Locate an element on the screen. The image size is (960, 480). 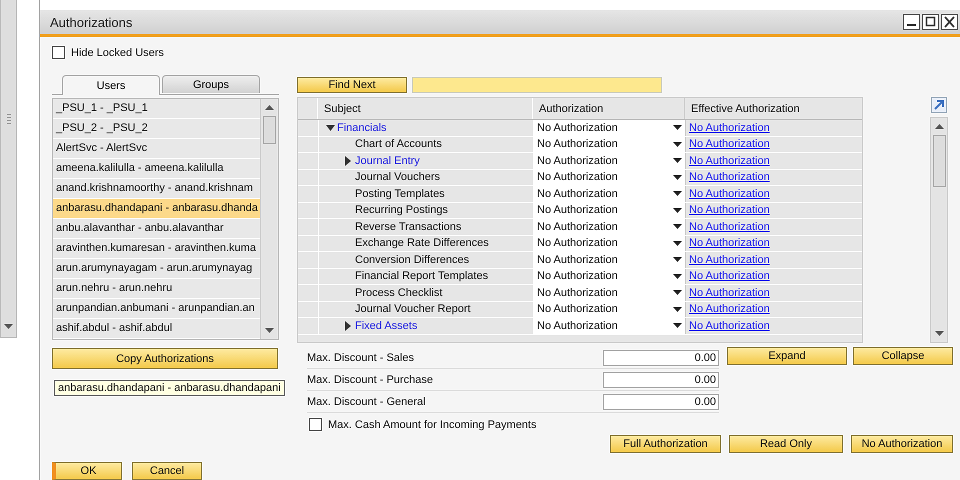
column-header: Effective Authorization is located at coordinates (771, 108).